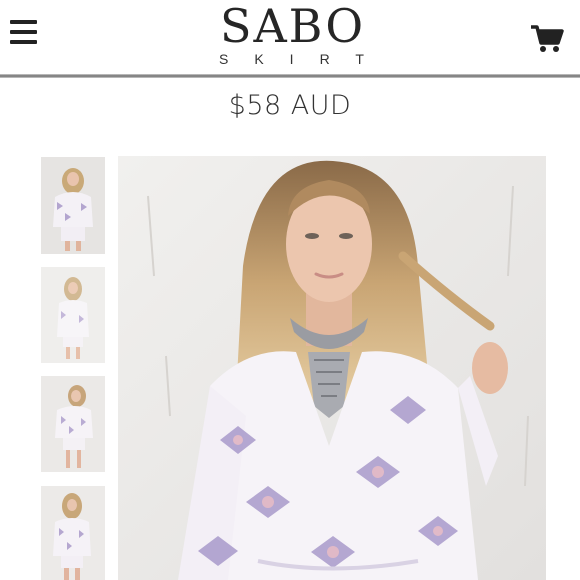 This screenshot has width=580, height=580. Describe the element at coordinates (290, 76) in the screenshot. I see `header-divider` at that location.